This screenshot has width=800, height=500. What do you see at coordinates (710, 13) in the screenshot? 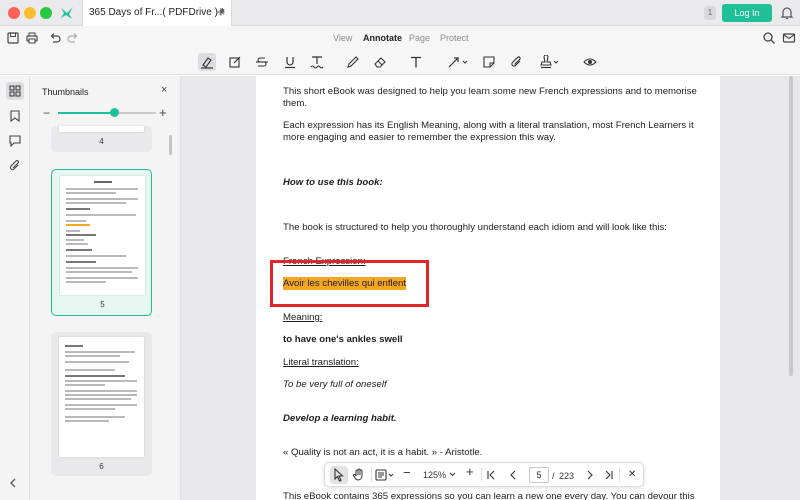
I see `notification-badge: 1` at bounding box center [710, 13].